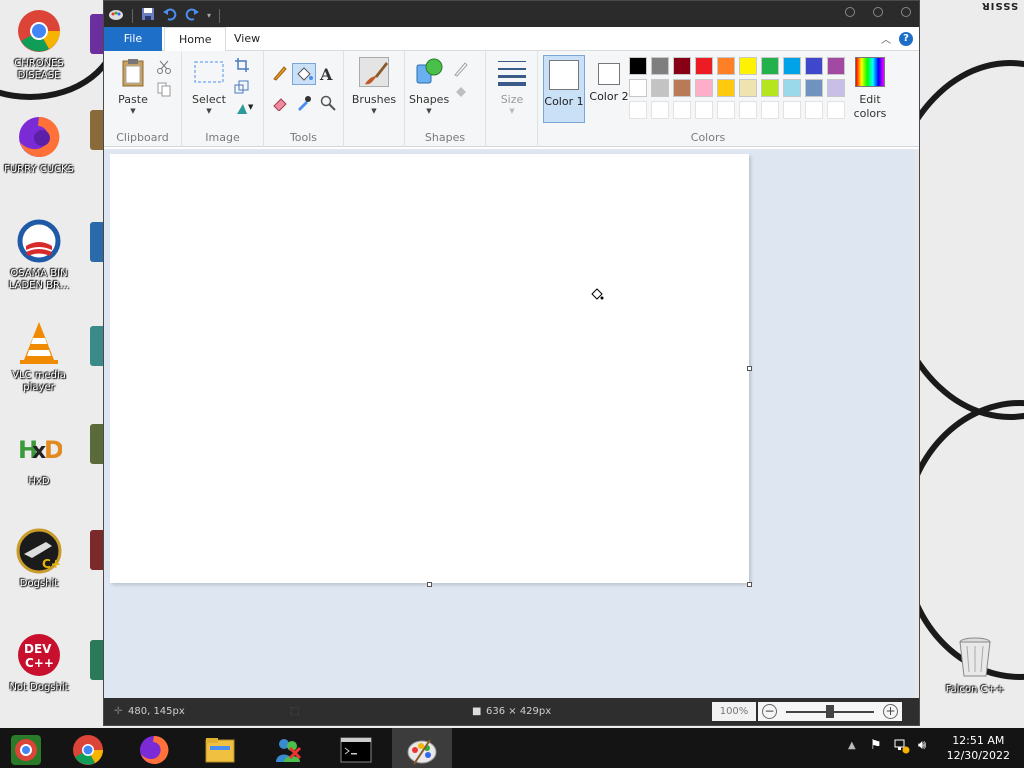 The height and width of the screenshot is (768, 1024). I want to click on resize-handle-right, so click(749, 368).